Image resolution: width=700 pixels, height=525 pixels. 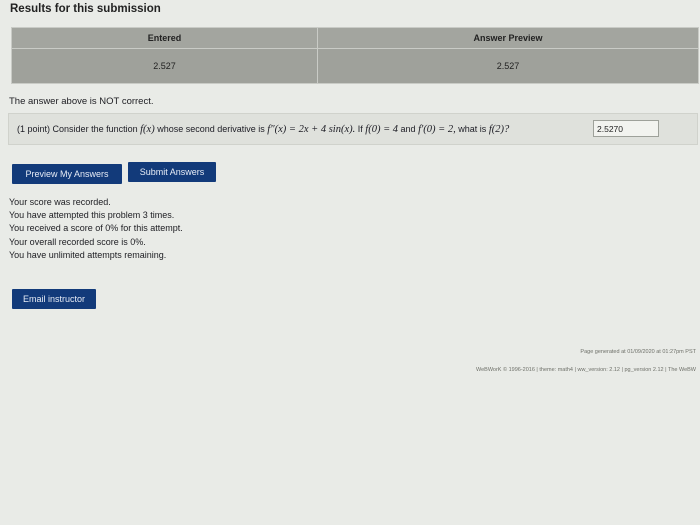 I want to click on problem-and: and, so click(x=408, y=129).